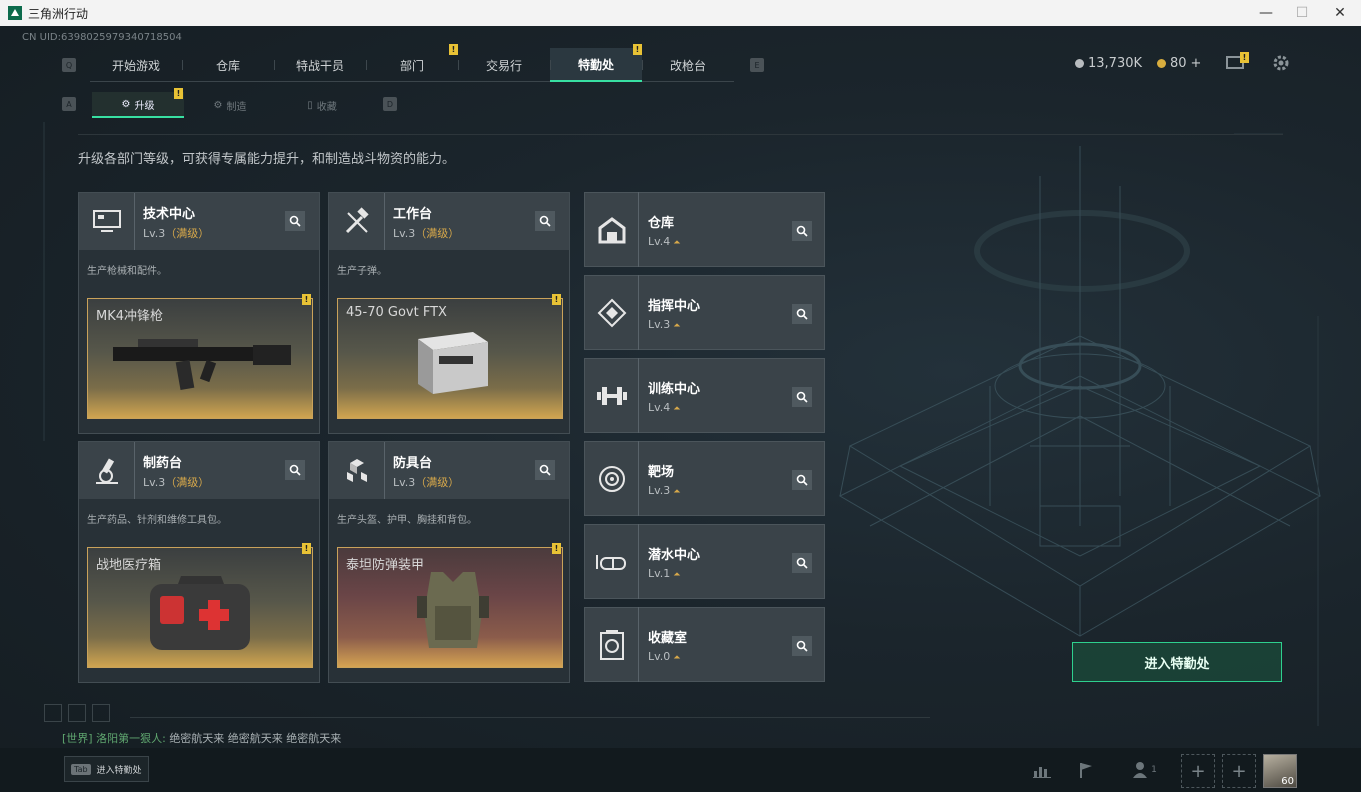 The height and width of the screenshot is (792, 1361). I want to click on card-pharmacy: 制药台 Lv.3（满级） 生产药品、针剂和维修工具包。 战地医疗箱 !, so click(199, 562).